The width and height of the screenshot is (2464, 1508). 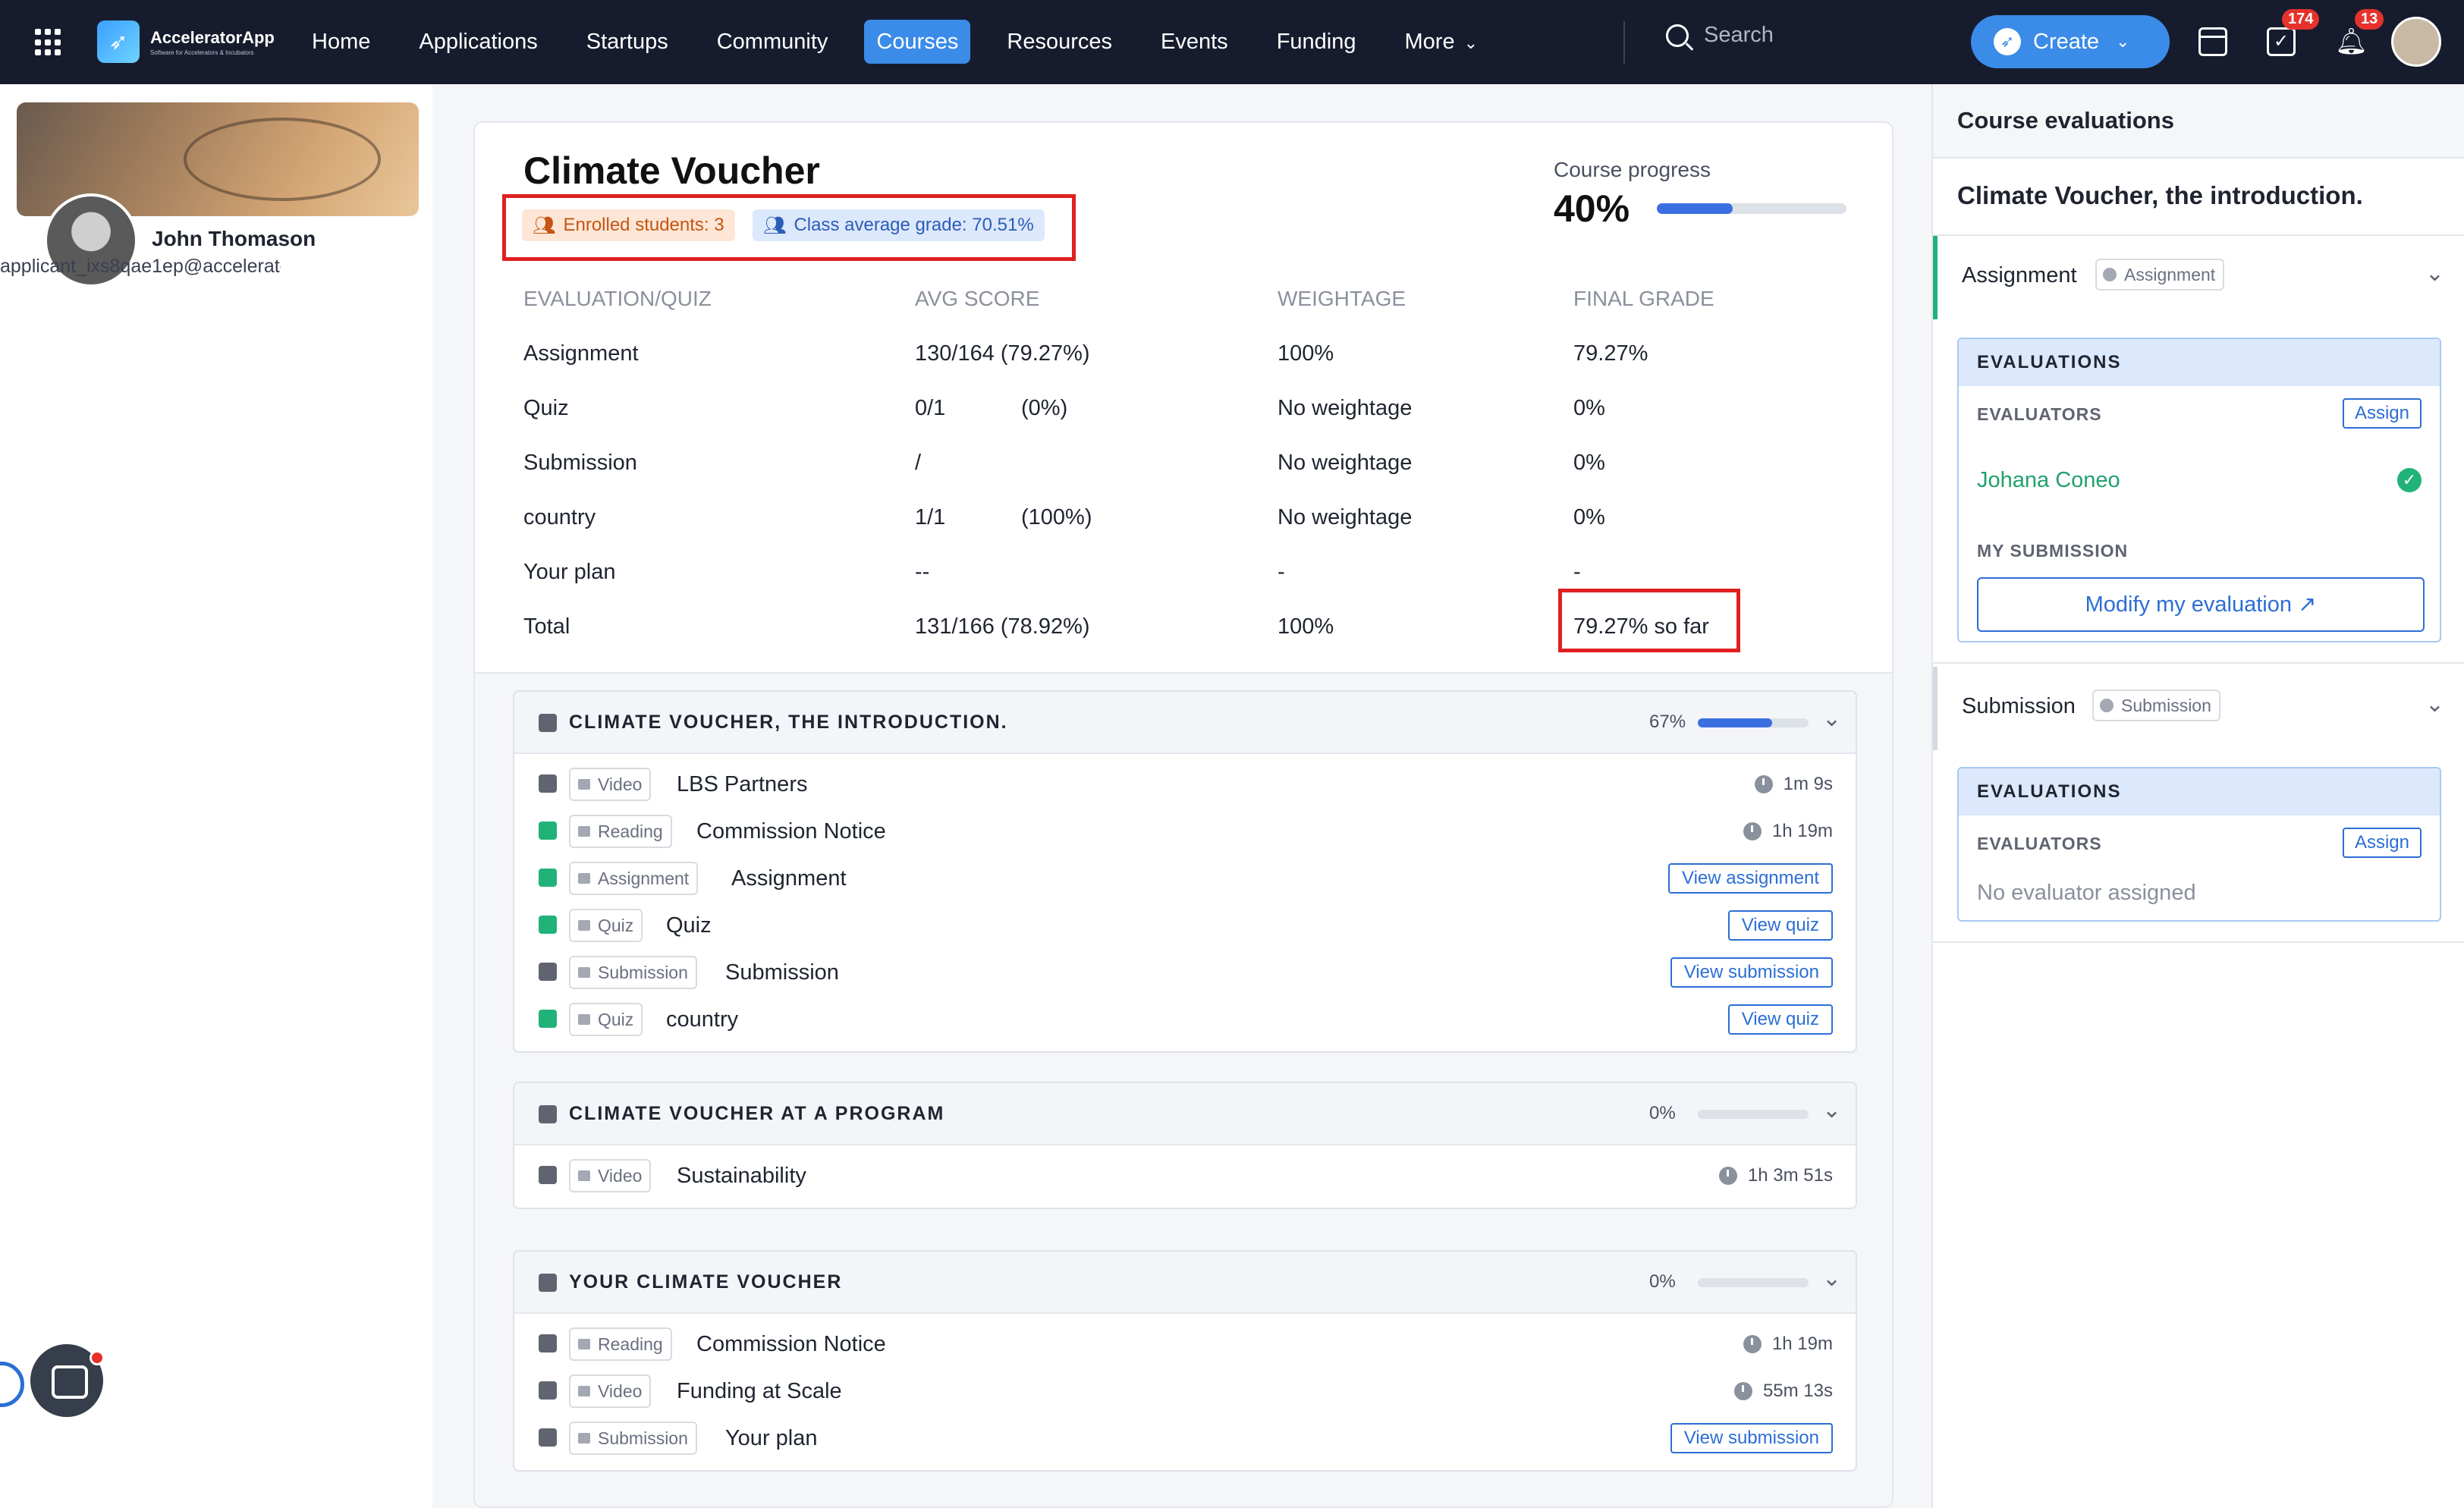 What do you see at coordinates (2048, 480) in the screenshot?
I see `evaluator-name: Johana Coneo` at bounding box center [2048, 480].